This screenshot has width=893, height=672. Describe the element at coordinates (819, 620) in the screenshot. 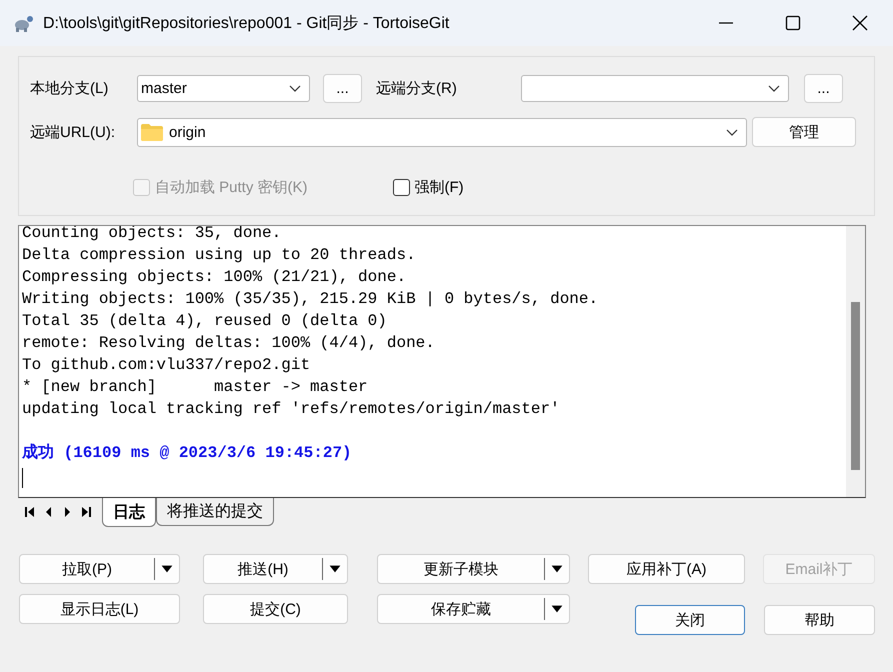

I see `action-button: 帮助` at that location.